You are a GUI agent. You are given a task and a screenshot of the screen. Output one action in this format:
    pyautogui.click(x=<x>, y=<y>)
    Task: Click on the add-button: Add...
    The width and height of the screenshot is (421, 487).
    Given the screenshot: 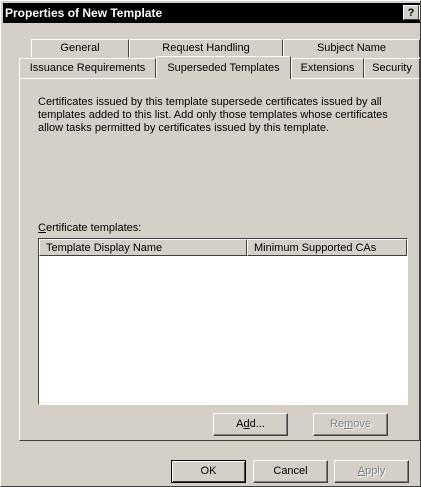 What is the action you would take?
    pyautogui.click(x=250, y=424)
    